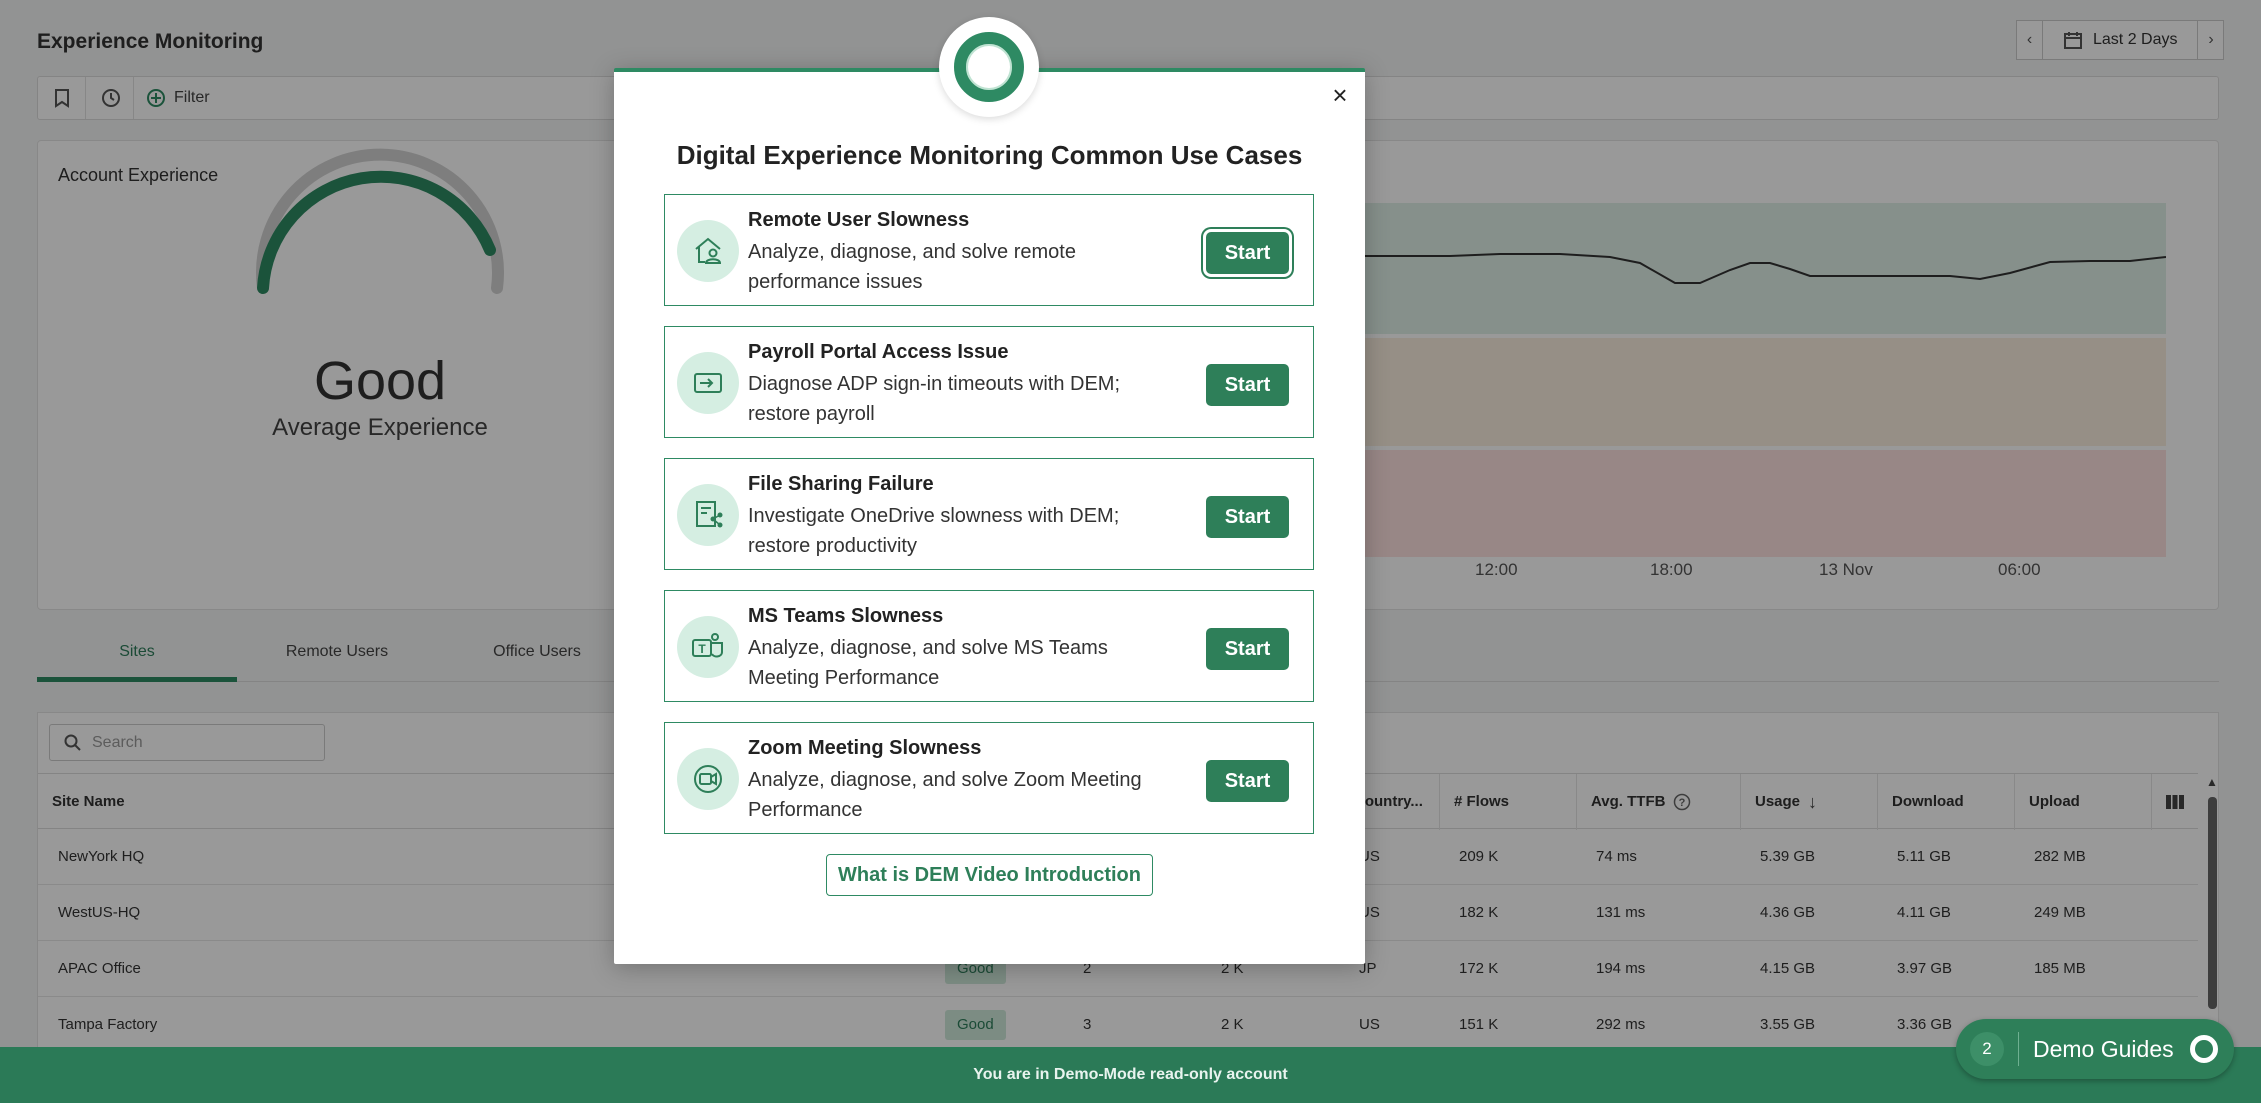 The image size is (2261, 1103). Describe the element at coordinates (708, 779) in the screenshot. I see `video-camera-icon` at that location.